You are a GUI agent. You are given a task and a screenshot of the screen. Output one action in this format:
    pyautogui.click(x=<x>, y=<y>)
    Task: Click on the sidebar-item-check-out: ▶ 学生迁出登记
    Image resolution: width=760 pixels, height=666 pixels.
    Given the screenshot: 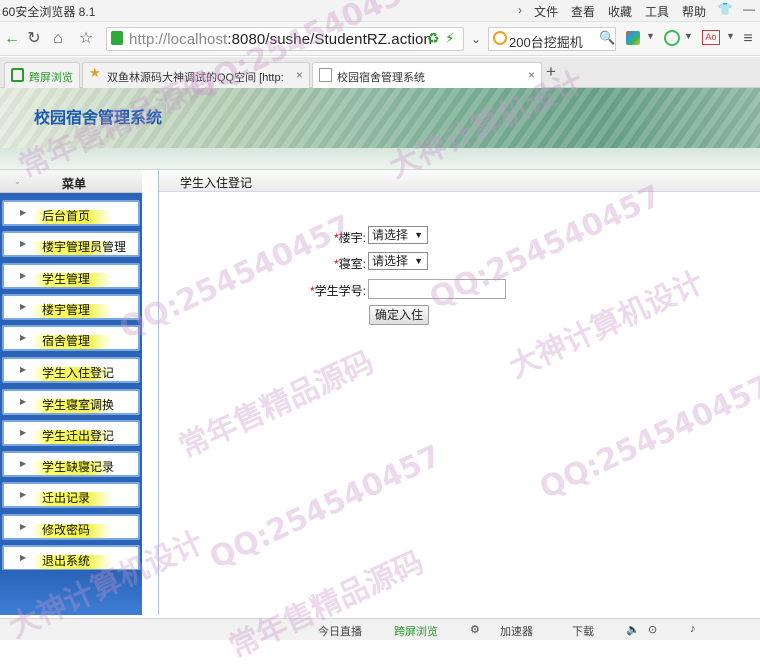 What is the action you would take?
    pyautogui.click(x=71, y=433)
    